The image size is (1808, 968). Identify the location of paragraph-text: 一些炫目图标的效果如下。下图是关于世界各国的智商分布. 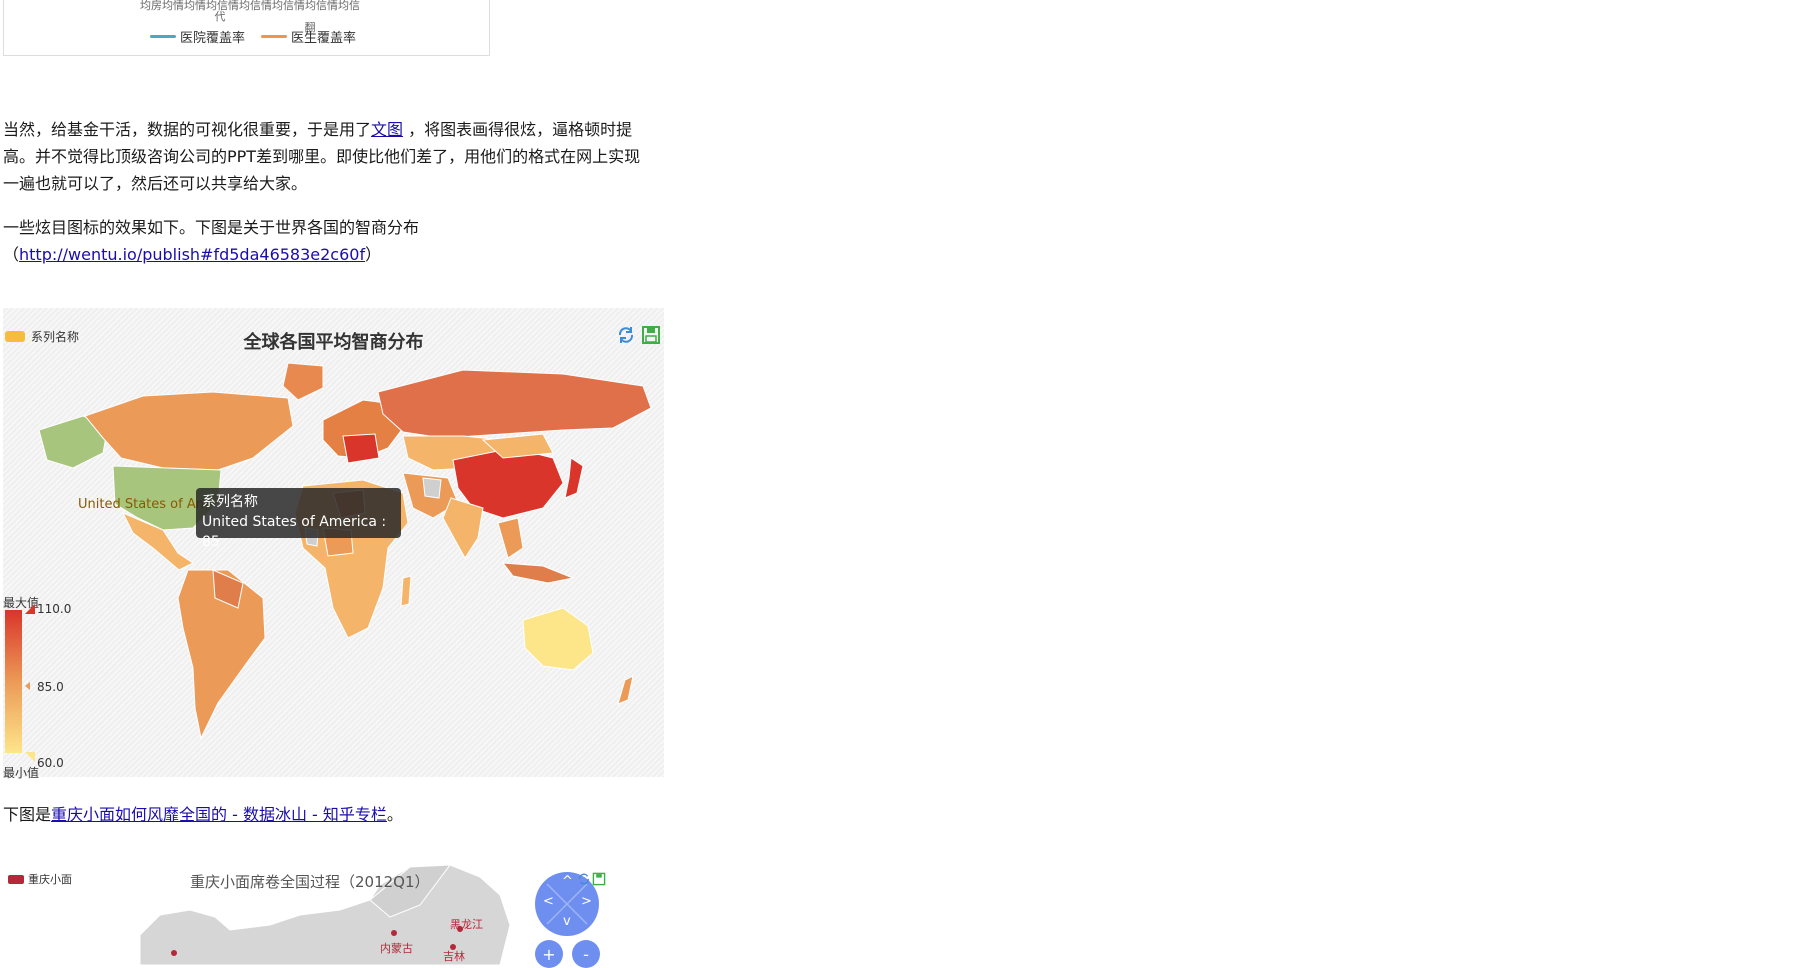
(211, 227).